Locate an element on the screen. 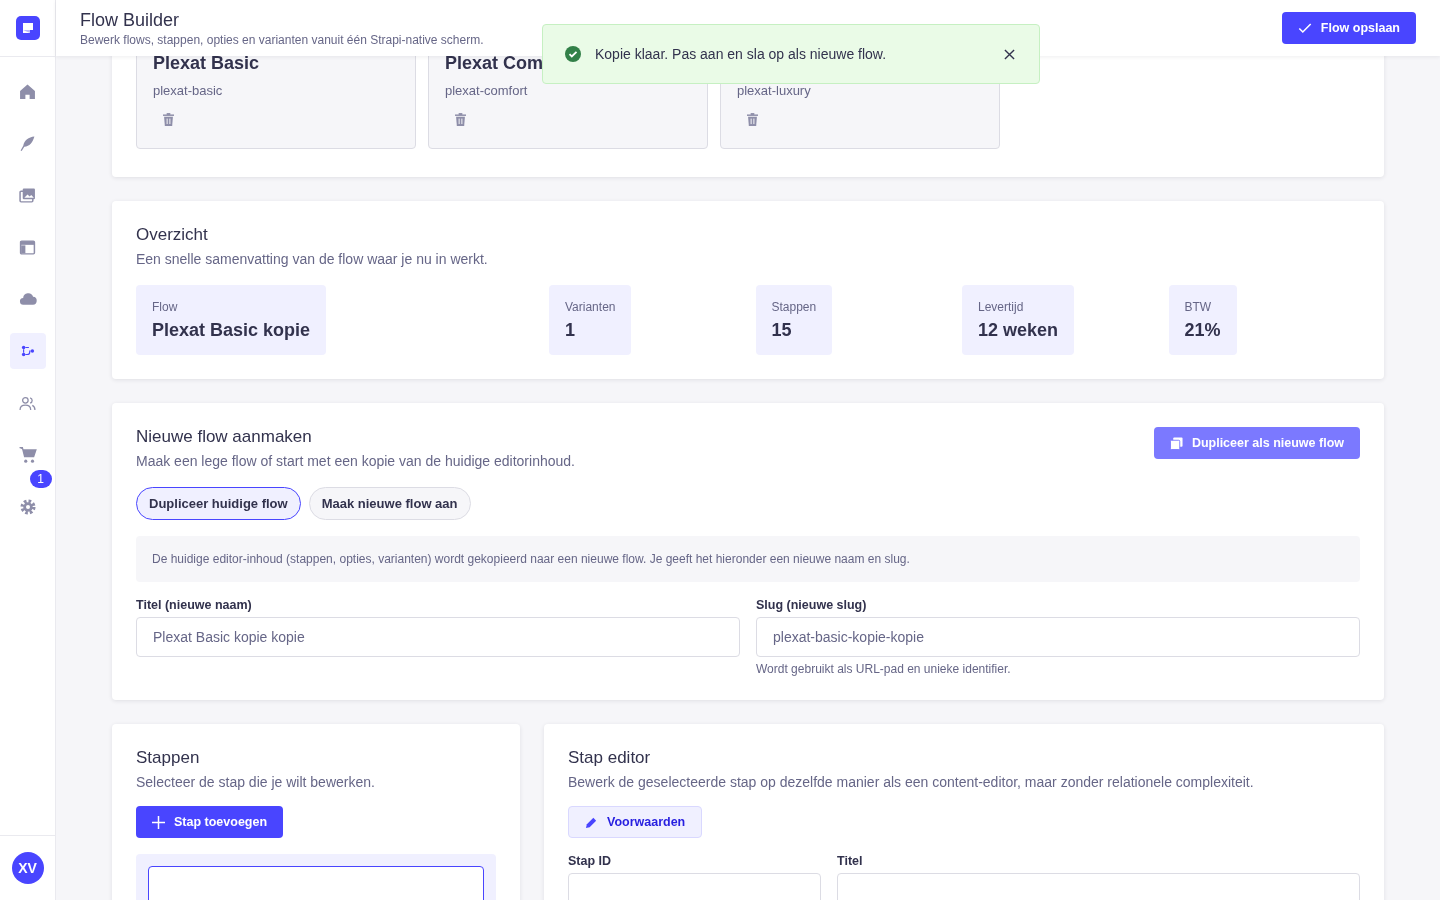 The width and height of the screenshot is (1440, 900). field-label: Slug (nieuwe slug) is located at coordinates (812, 605).